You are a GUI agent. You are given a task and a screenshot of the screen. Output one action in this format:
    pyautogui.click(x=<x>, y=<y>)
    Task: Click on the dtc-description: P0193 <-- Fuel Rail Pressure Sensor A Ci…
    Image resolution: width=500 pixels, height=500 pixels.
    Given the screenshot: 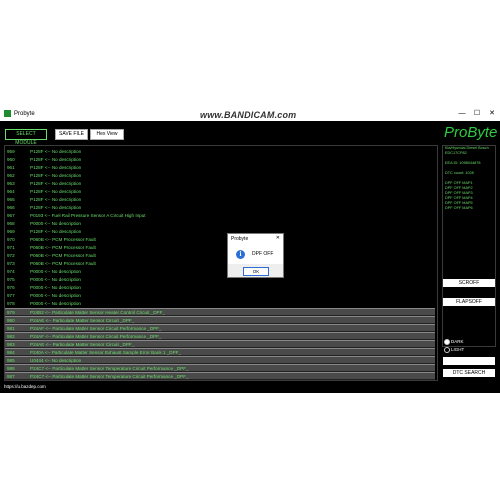 What is the action you would take?
    pyautogui.click(x=88, y=215)
    